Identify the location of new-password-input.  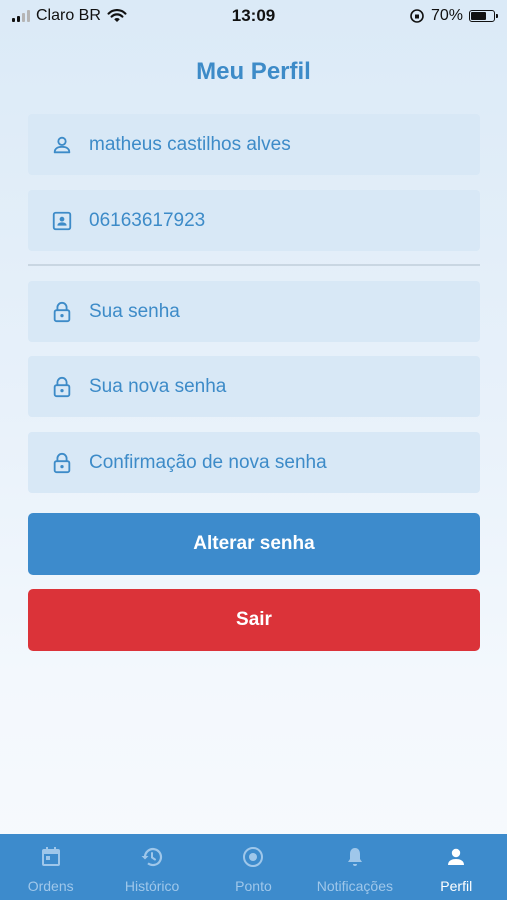
(259, 386).